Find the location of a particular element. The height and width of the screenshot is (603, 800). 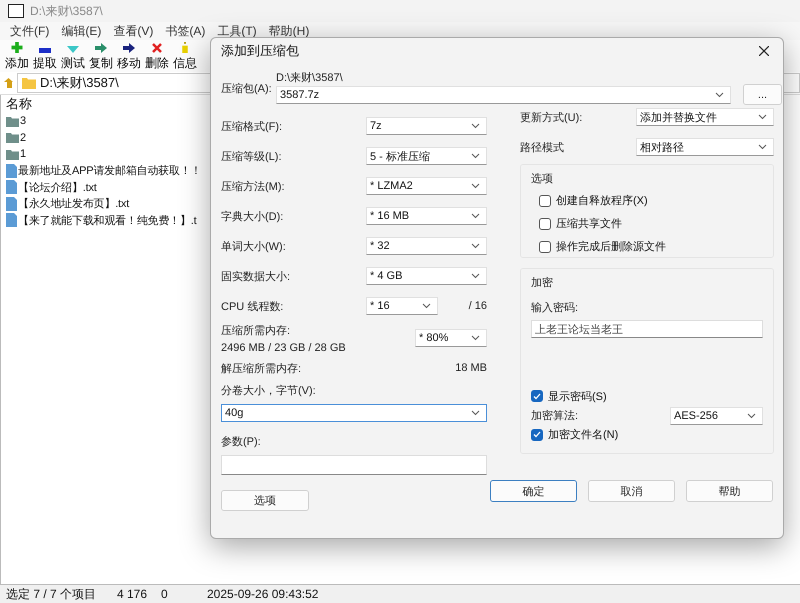

dropdown: 7z is located at coordinates (426, 126).